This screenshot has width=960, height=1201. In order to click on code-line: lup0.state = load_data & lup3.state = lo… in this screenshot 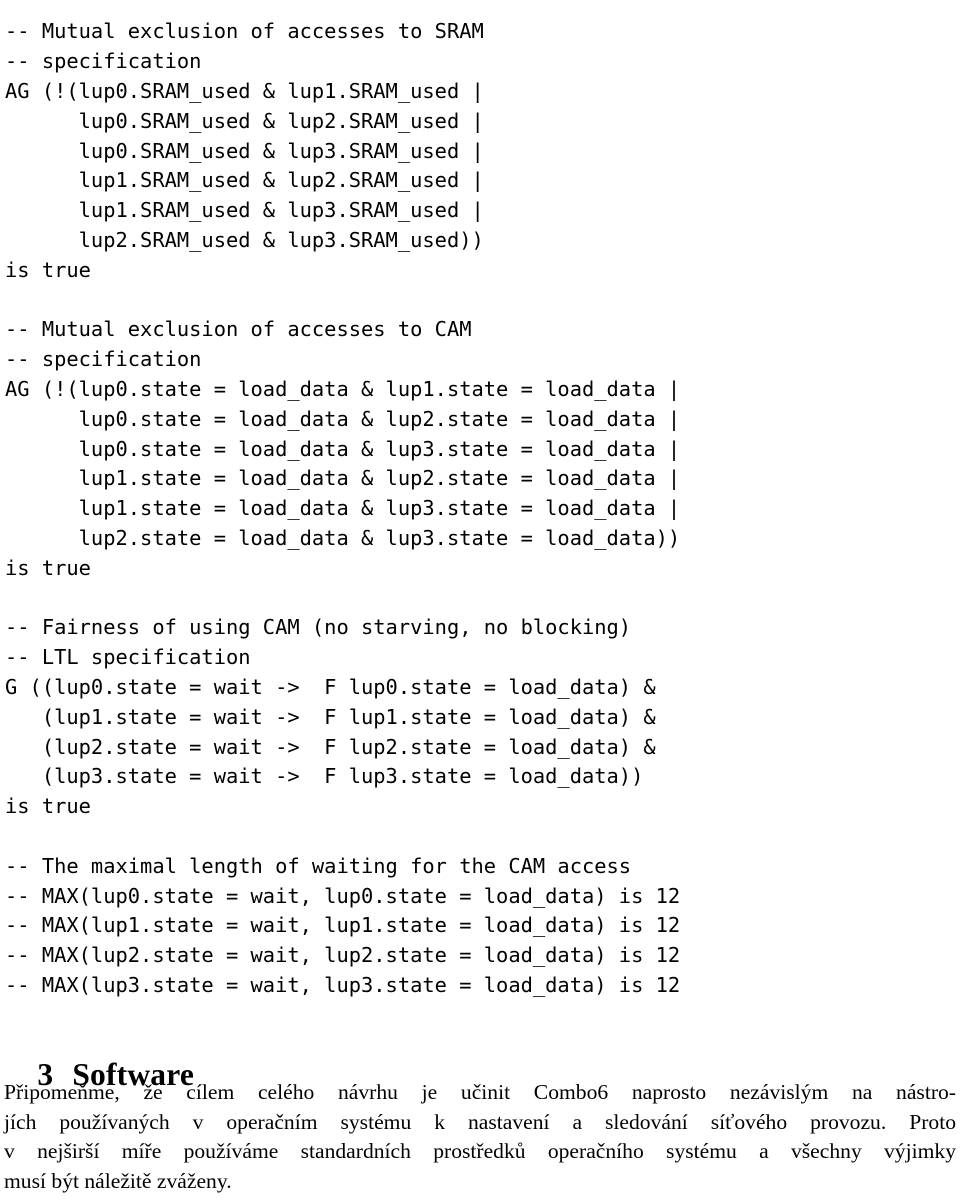, I will do `click(343, 448)`.